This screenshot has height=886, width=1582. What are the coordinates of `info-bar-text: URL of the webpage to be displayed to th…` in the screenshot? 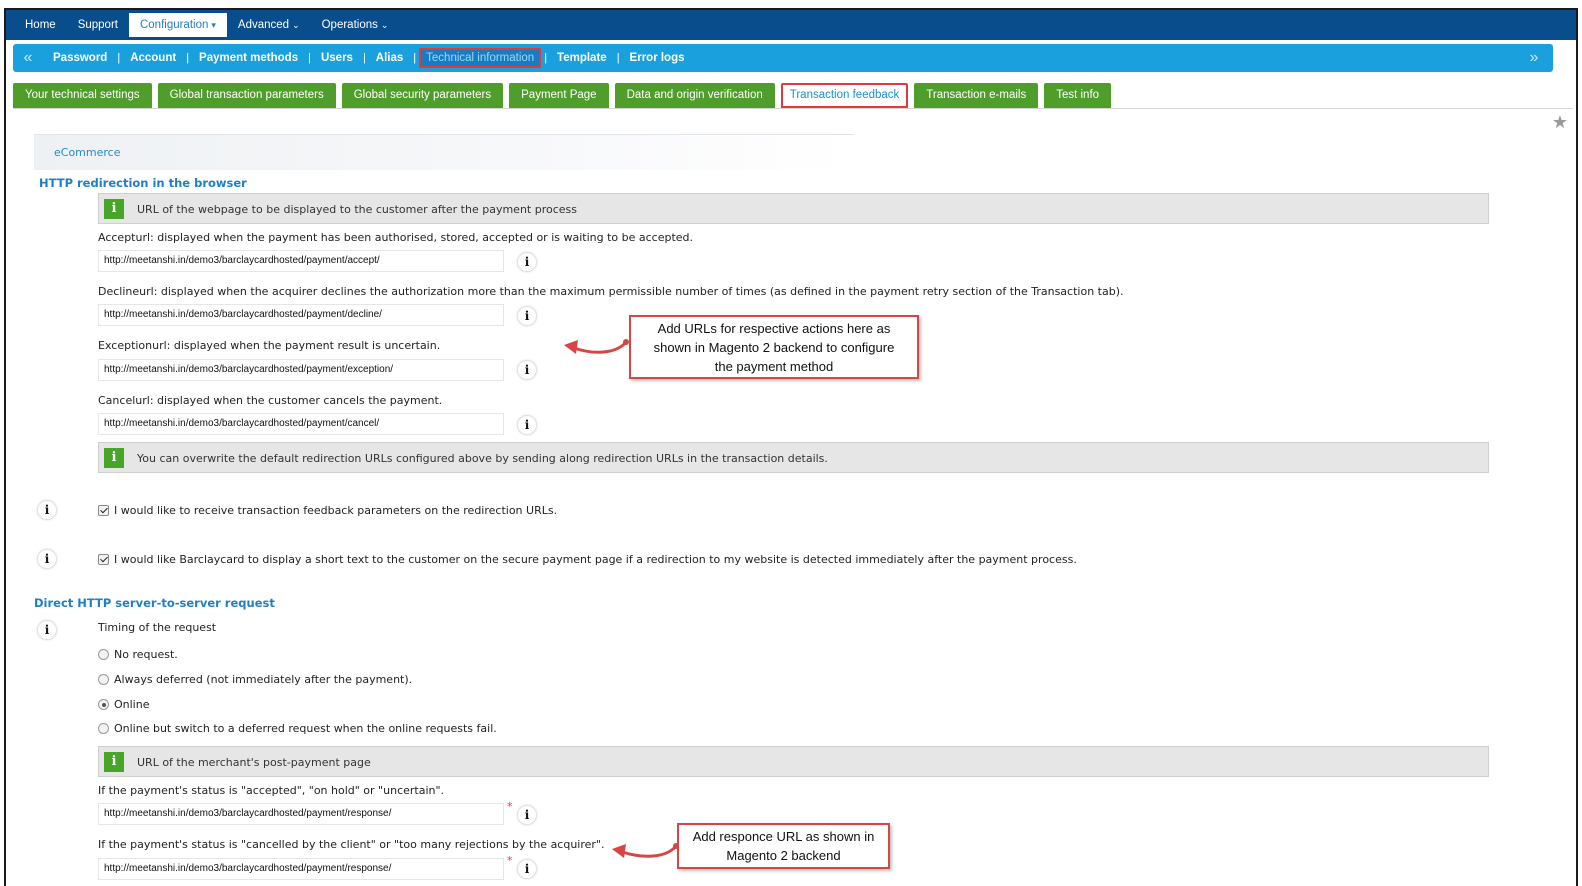 It's located at (357, 209).